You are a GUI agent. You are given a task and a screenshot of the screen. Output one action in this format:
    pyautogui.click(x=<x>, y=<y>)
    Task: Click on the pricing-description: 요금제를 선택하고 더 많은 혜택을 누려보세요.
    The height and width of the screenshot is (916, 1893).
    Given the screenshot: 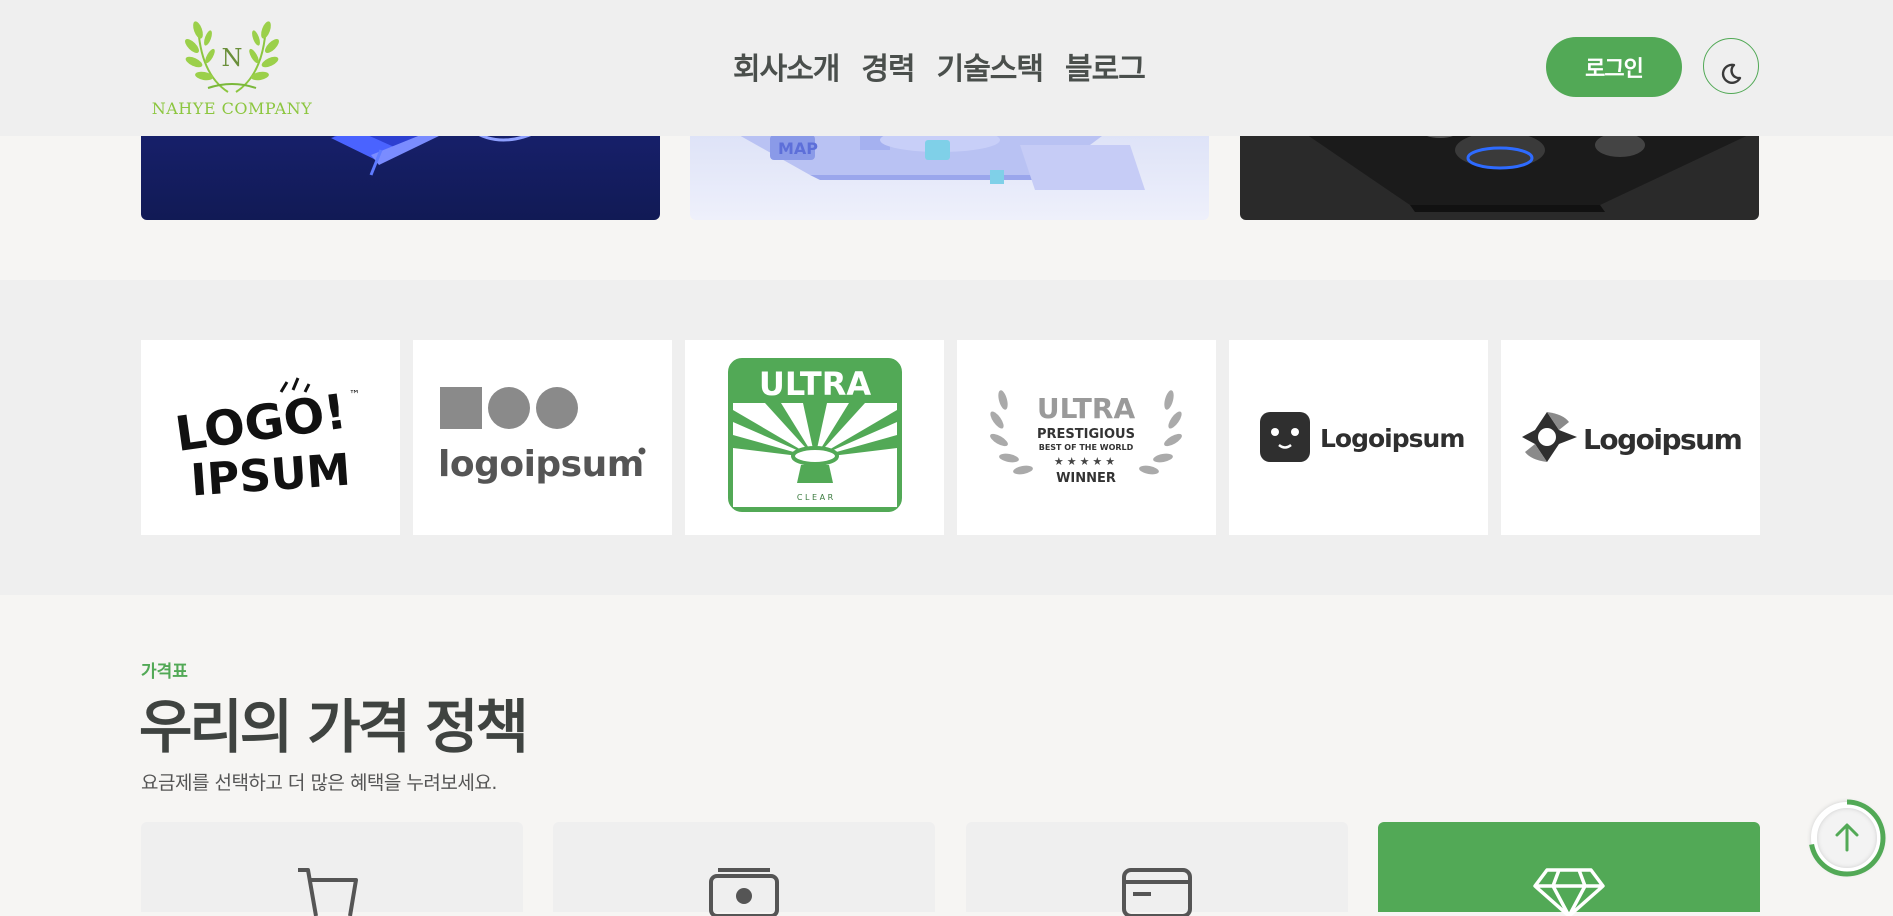 What is the action you would take?
    pyautogui.click(x=319, y=783)
    